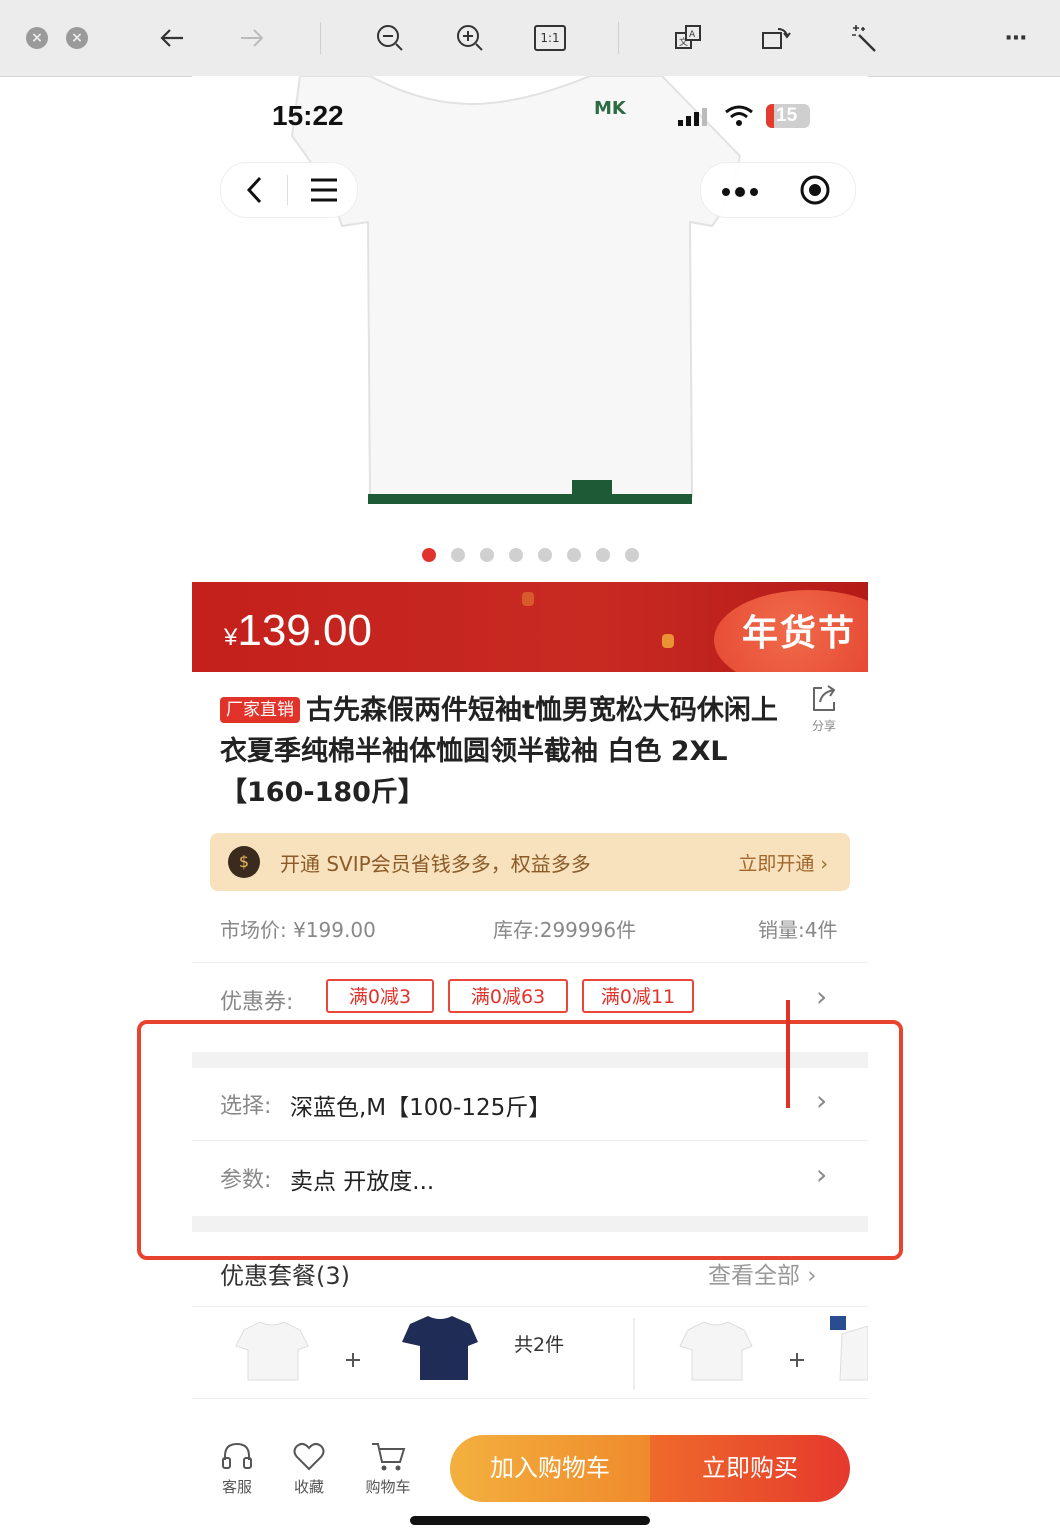  I want to click on mini-program-capsule, so click(778, 190).